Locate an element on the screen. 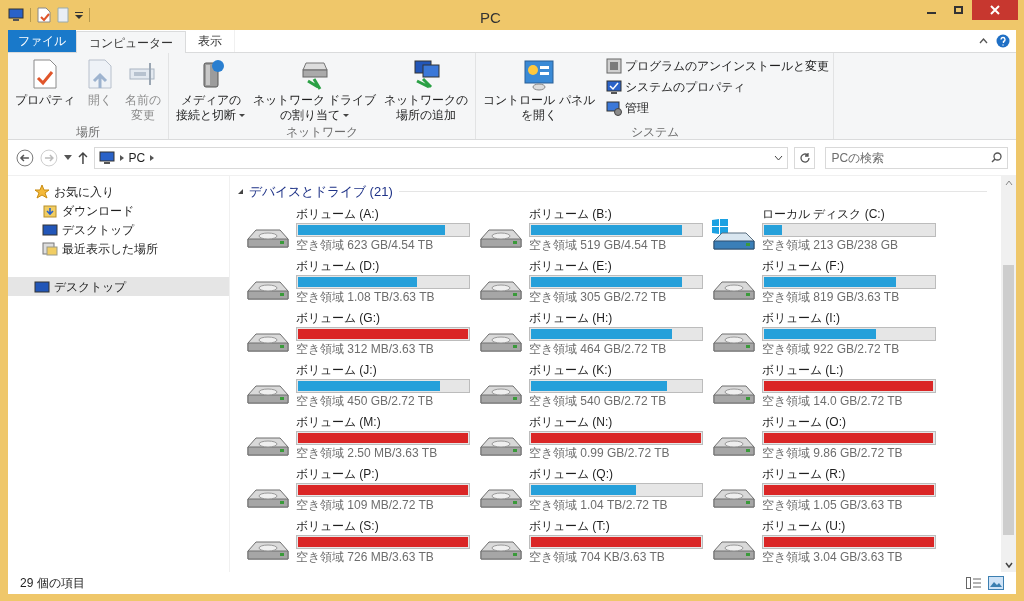 This screenshot has width=1024, height=601. drive-tile: ボリューム (M:) 空き領域 2.50 MB/3.63 TB is located at coordinates (360, 437).